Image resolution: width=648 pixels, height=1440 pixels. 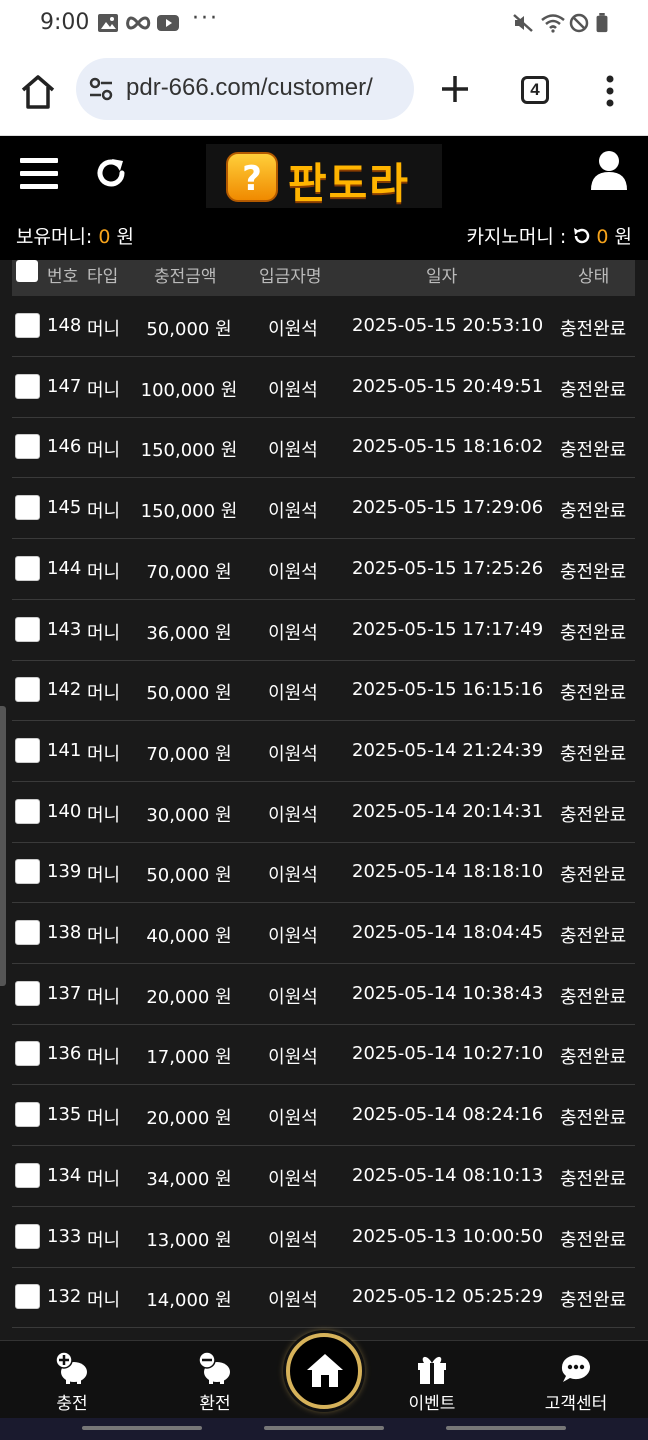 What do you see at coordinates (323, 812) in the screenshot?
I see `table-row: 140 머니 30,000 원 이원석 2025-05-14 20:14:31 충전완료` at bounding box center [323, 812].